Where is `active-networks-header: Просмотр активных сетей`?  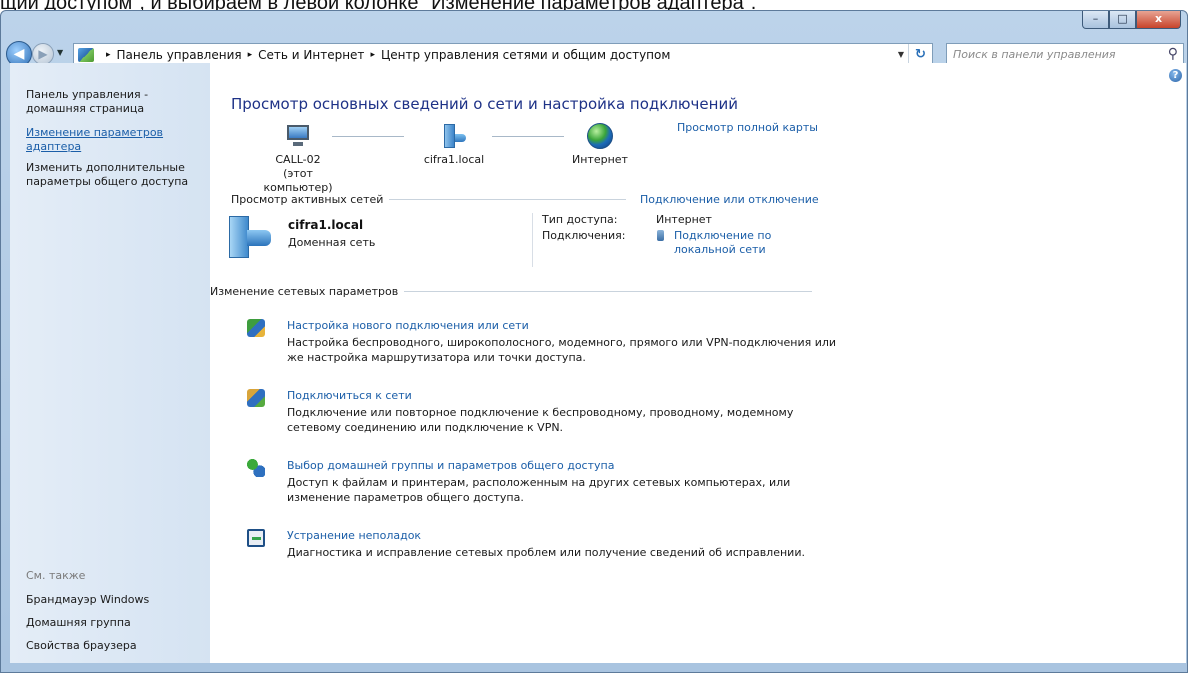 active-networks-header: Просмотр активных сетей is located at coordinates (428, 199).